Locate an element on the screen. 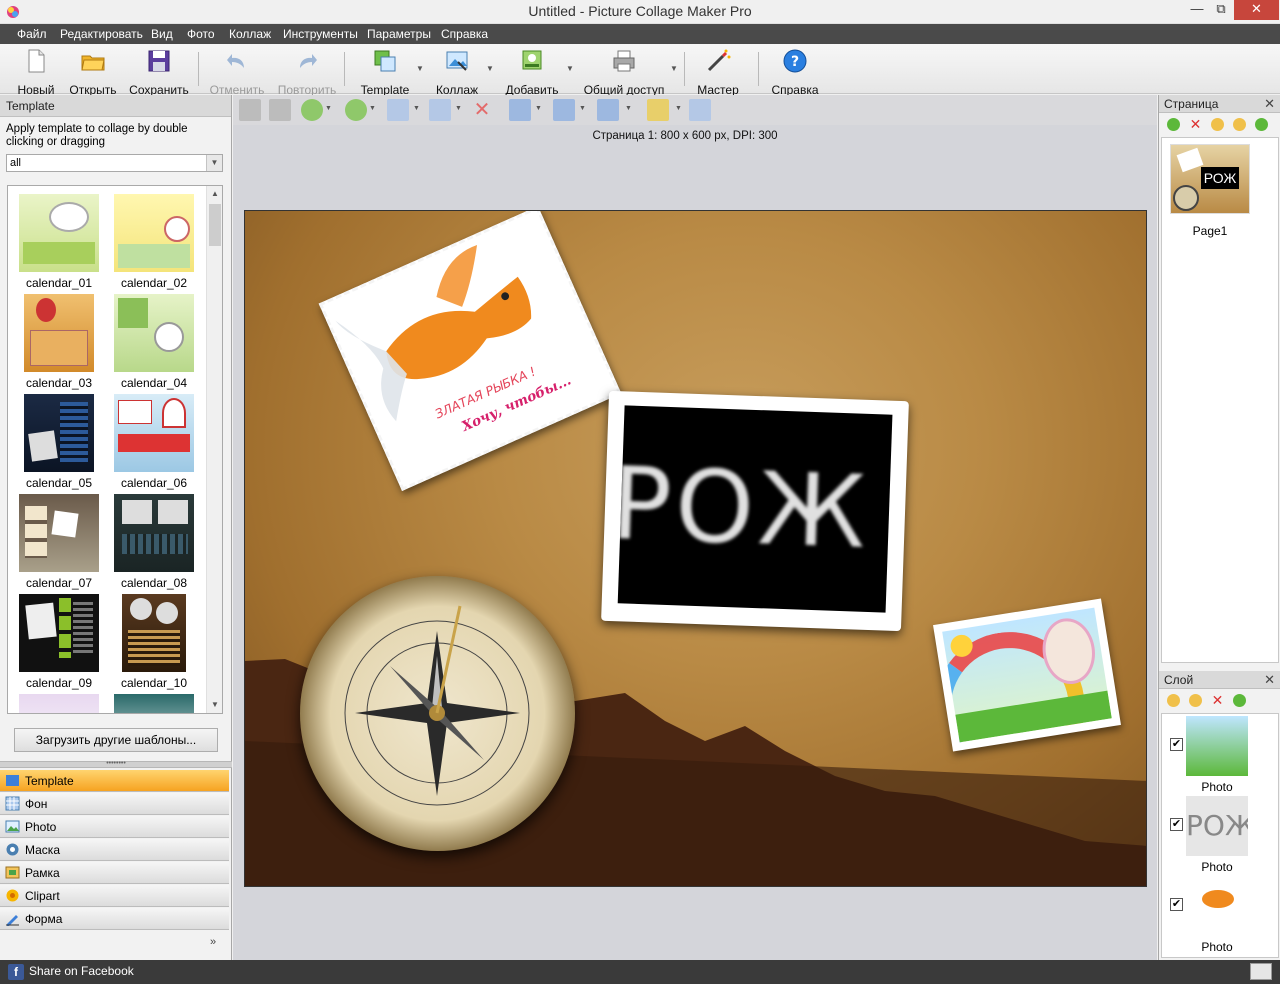 The image size is (1280, 984). template-item: calendar_08 is located at coordinates (154, 542).